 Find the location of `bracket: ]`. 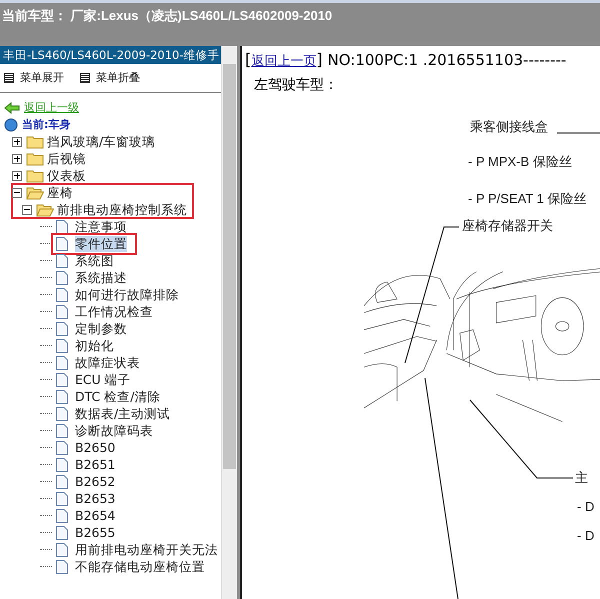

bracket: ] is located at coordinates (319, 59).